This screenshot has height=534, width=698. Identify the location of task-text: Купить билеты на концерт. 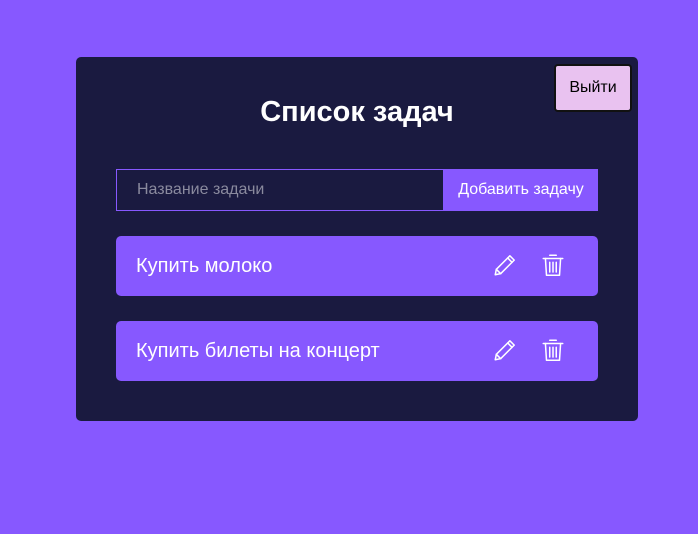
(258, 350).